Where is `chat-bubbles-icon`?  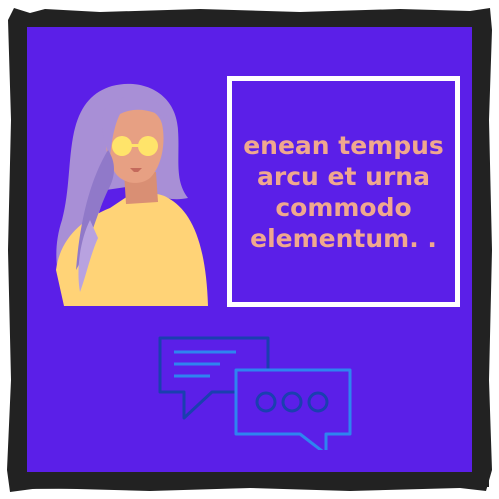 chat-bubbles-icon is located at coordinates (255, 393).